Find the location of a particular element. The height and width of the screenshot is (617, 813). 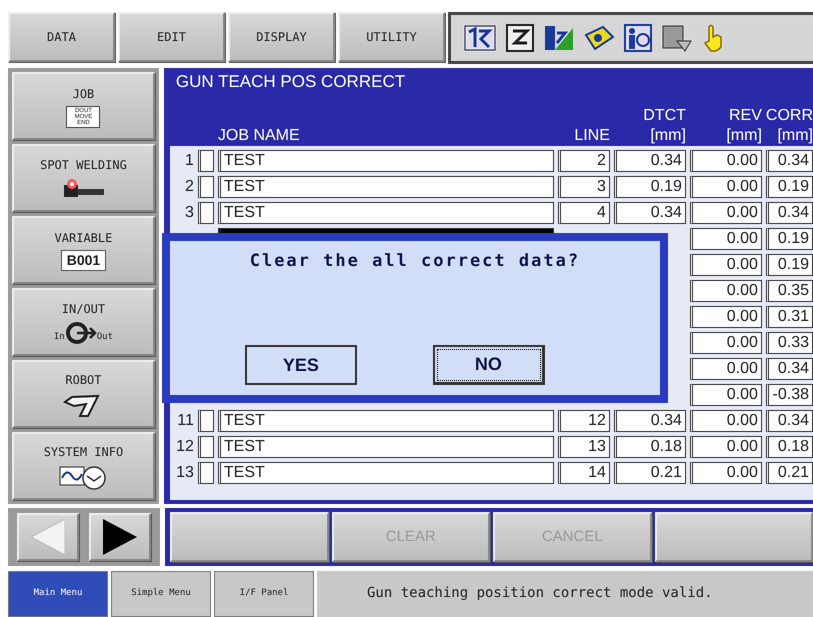

sidebar-button: IN/OUT In Out is located at coordinates (83, 322).